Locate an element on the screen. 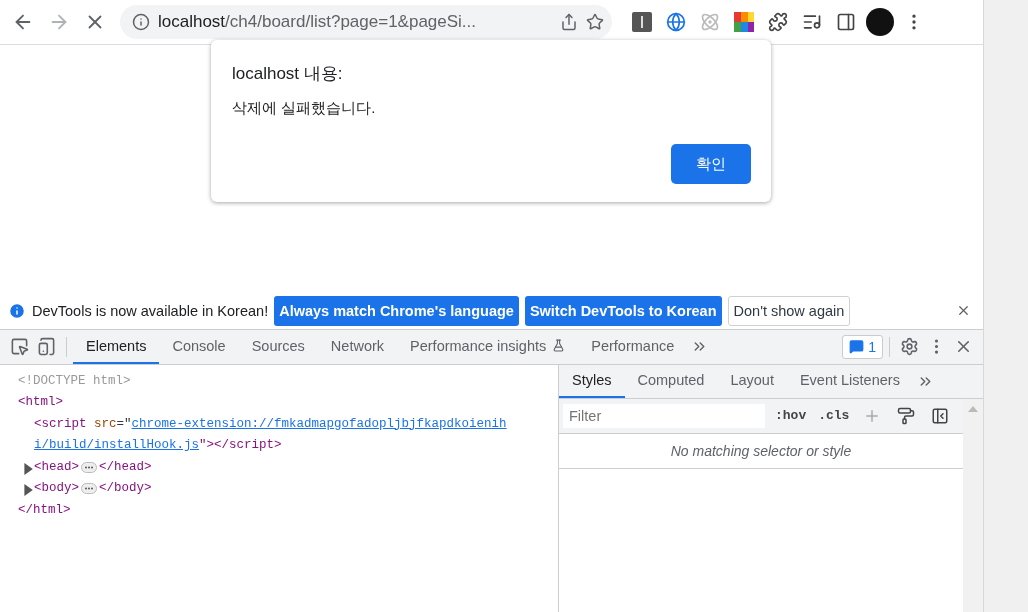  share-icon is located at coordinates (569, 22).